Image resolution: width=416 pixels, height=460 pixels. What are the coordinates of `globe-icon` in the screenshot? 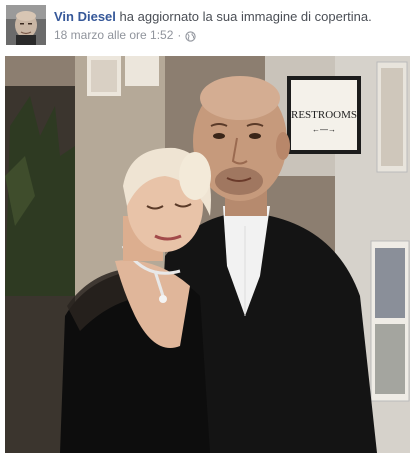 It's located at (191, 36).